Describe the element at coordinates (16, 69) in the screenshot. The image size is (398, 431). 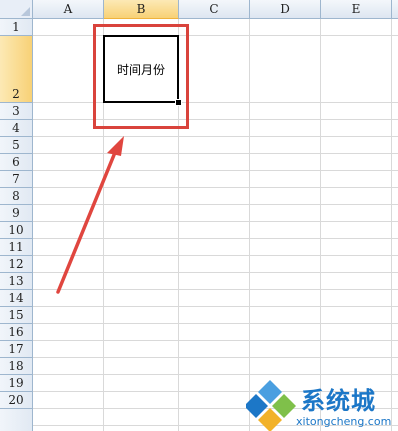
I see `row-header-2: 2` at that location.